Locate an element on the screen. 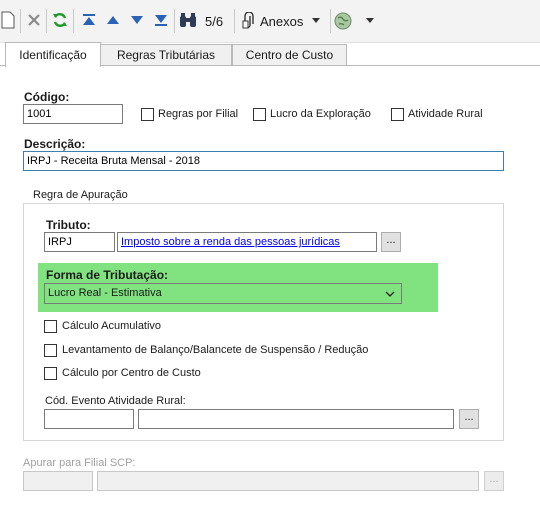  refresh-icon is located at coordinates (60, 20).